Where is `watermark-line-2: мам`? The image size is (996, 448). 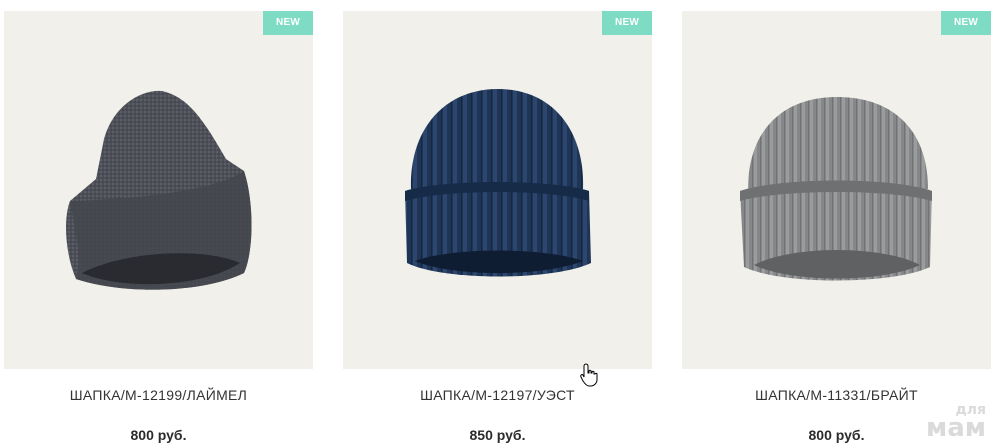 watermark-line-2: мам is located at coordinates (955, 427).